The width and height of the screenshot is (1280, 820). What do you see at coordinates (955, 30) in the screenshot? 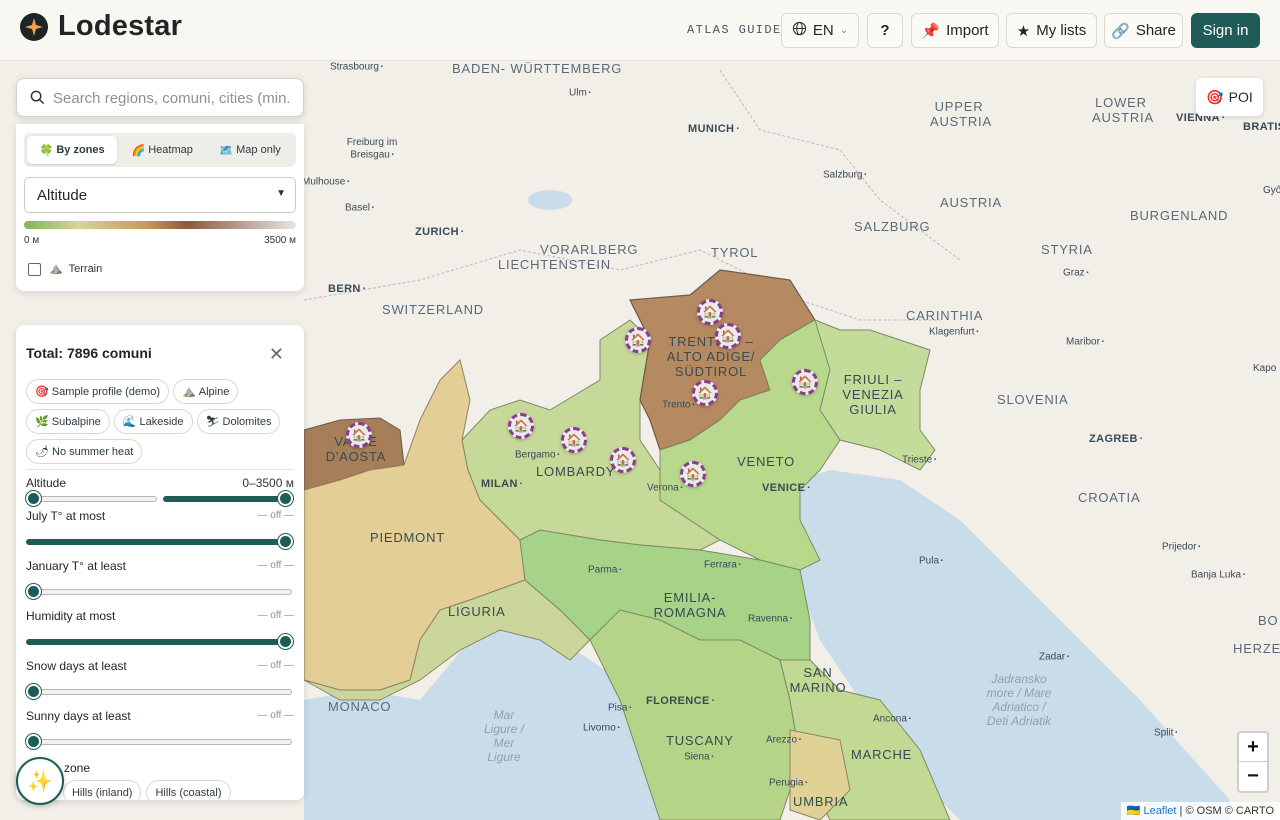
I see `import-button: 📌 Import` at bounding box center [955, 30].